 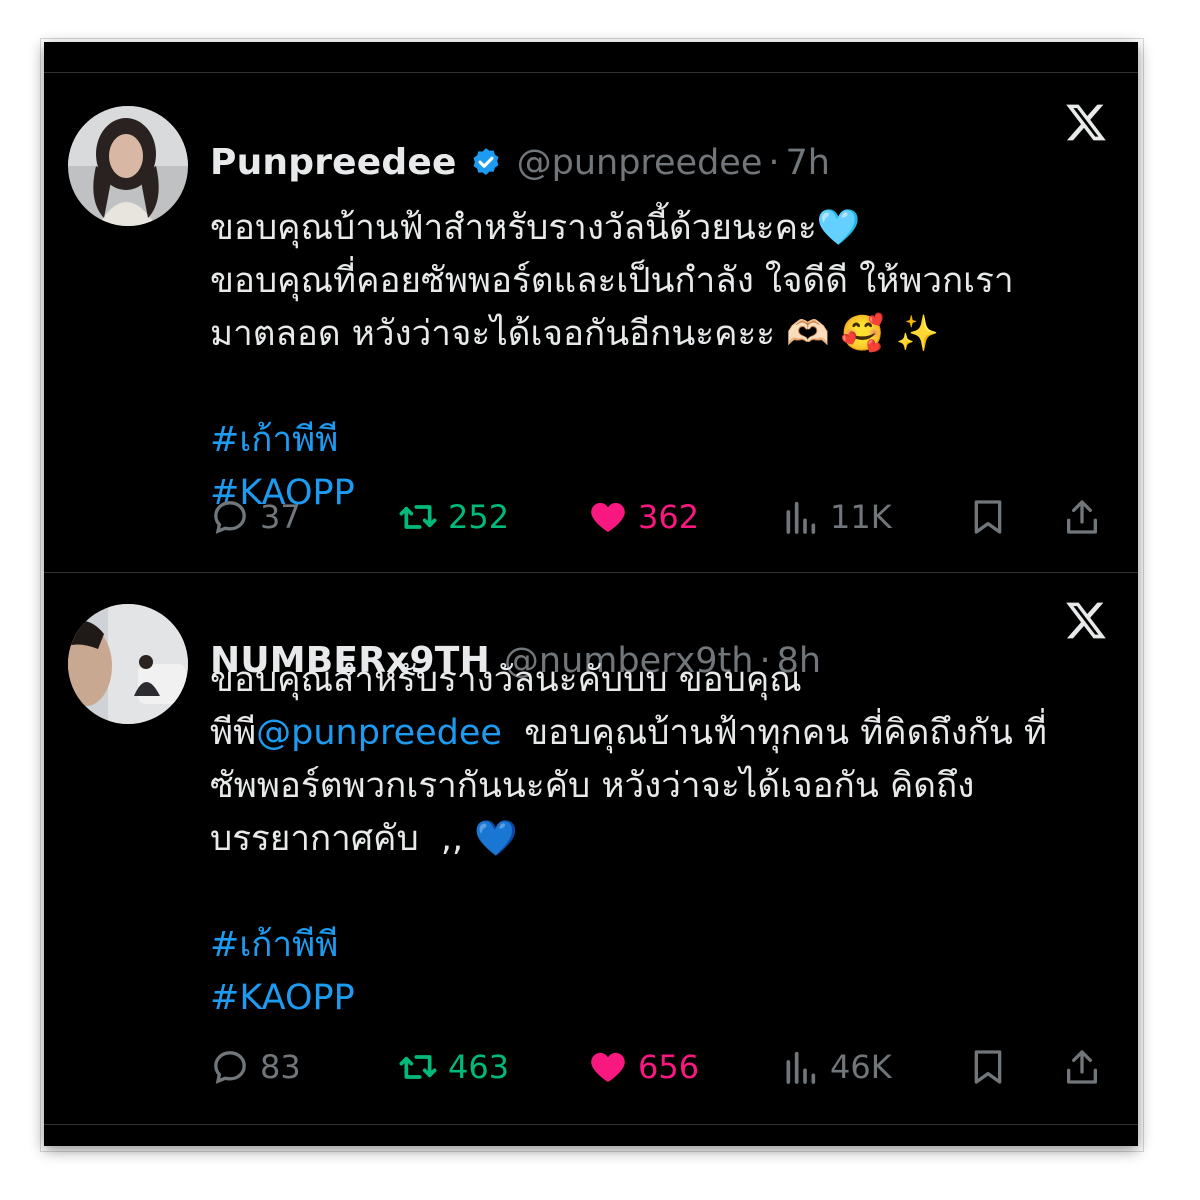 I want to click on reply-count: 83, so click(x=280, y=1067).